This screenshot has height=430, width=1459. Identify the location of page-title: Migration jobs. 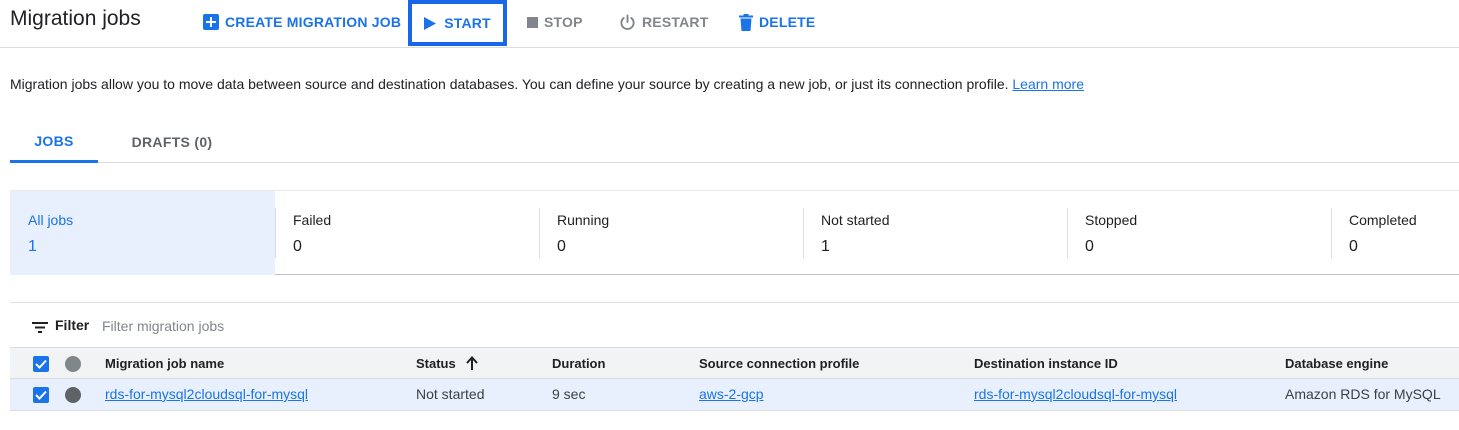
(75, 18).